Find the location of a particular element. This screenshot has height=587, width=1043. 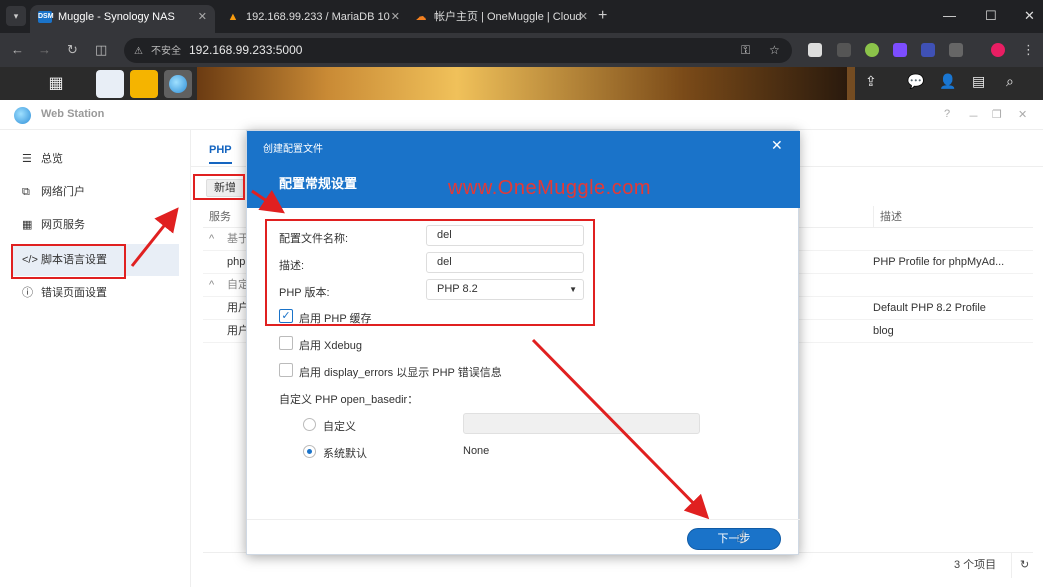

mouse-cursor-icon: ☝ is located at coordinates (741, 537).